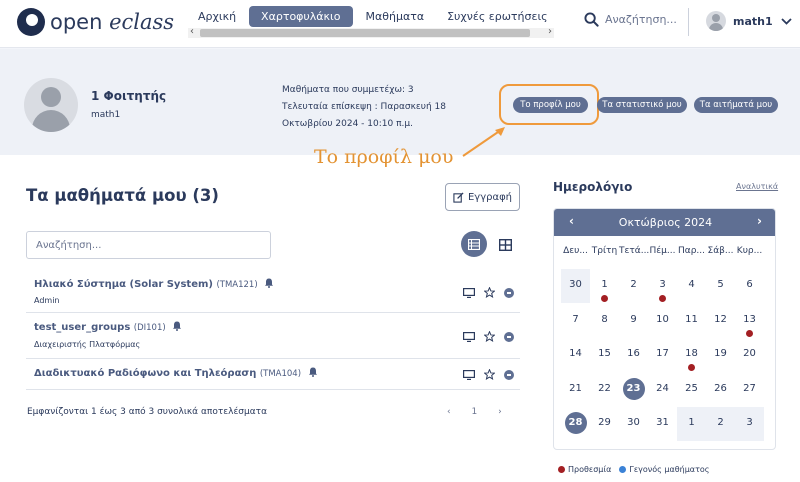 The width and height of the screenshot is (800, 482). Describe the element at coordinates (757, 186) in the screenshot. I see `calendar-detail-link: Αναλυτικά` at that location.